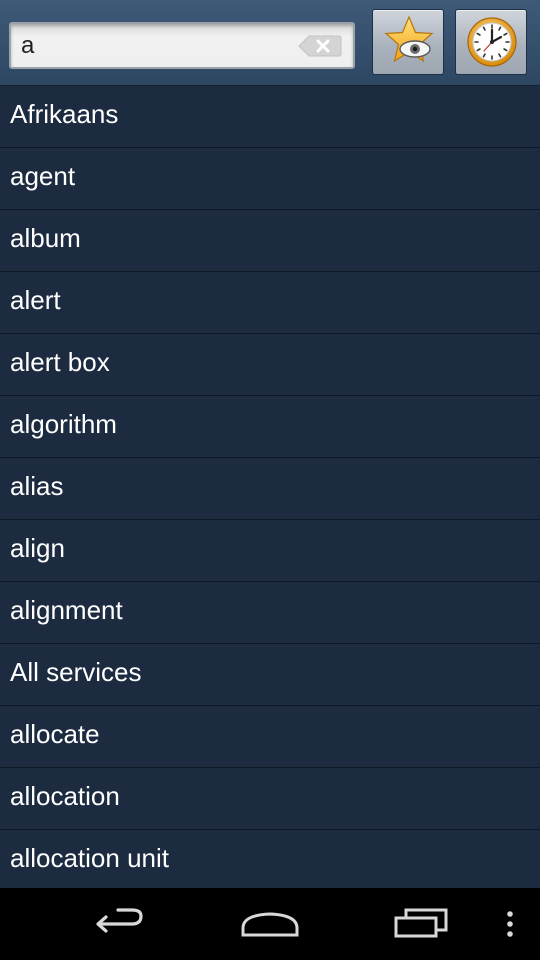 This screenshot has height=960, width=540. I want to click on recent-apps-button, so click(420, 924).